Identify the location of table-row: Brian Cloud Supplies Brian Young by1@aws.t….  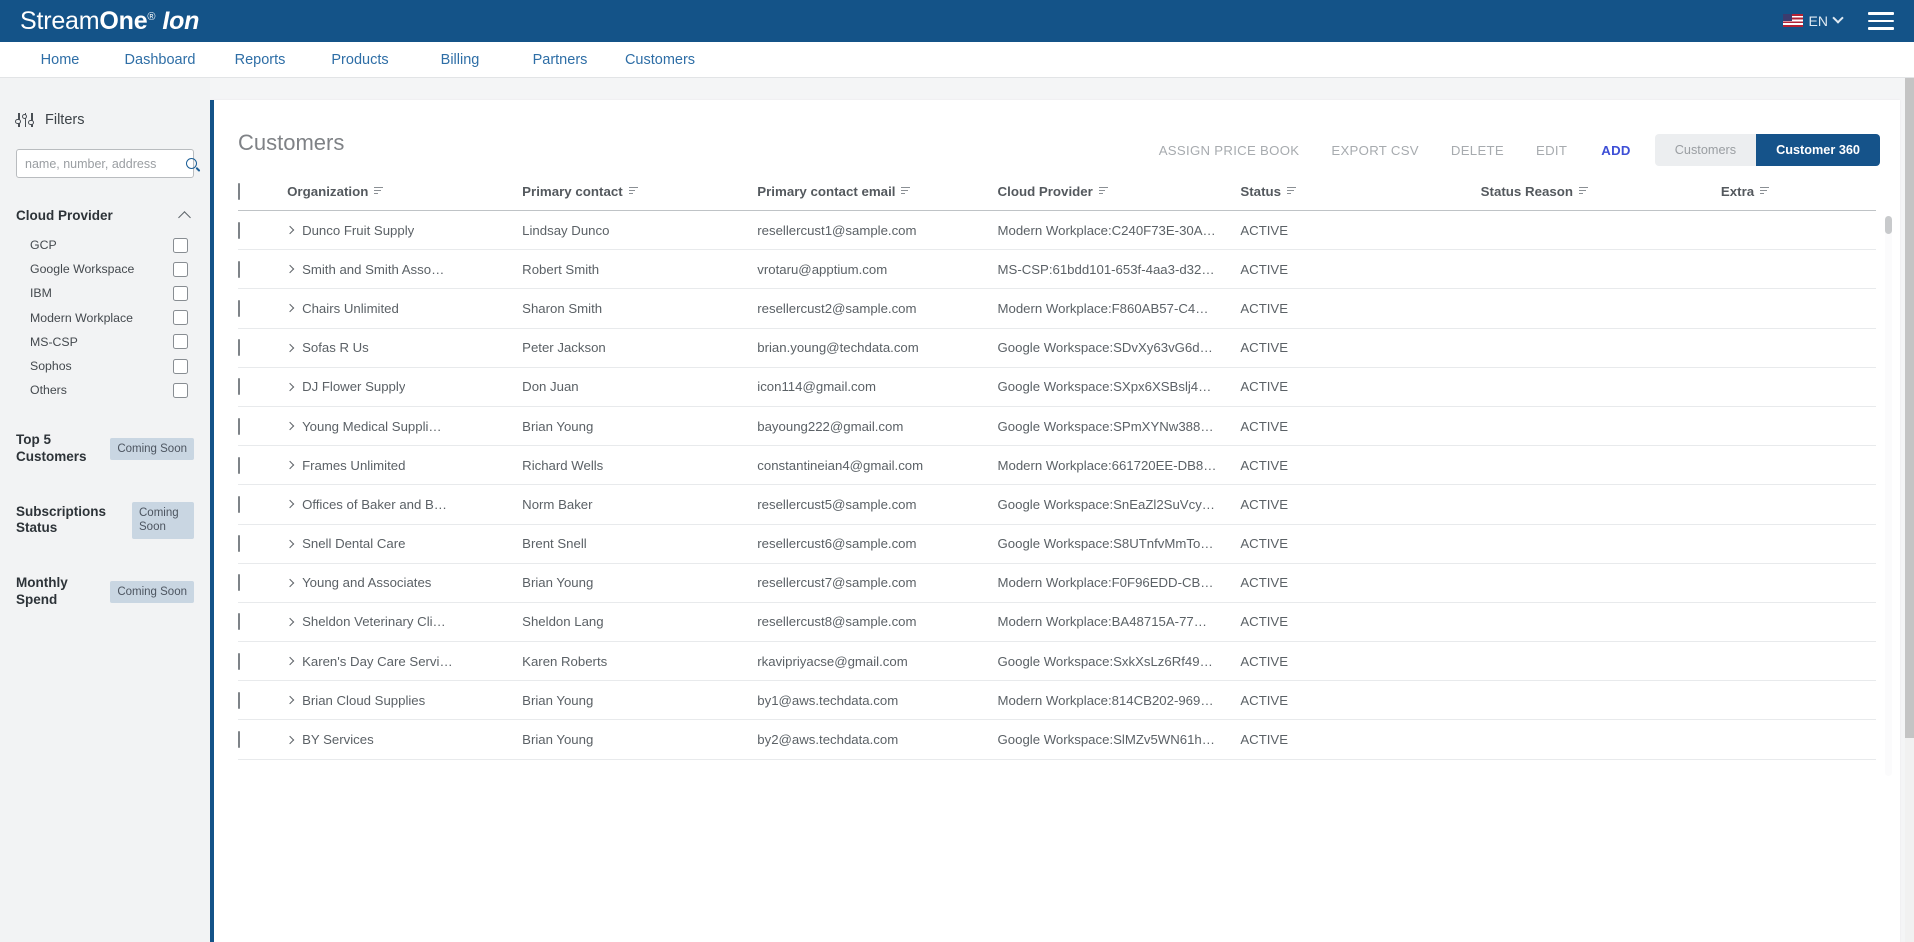
(1057, 700).